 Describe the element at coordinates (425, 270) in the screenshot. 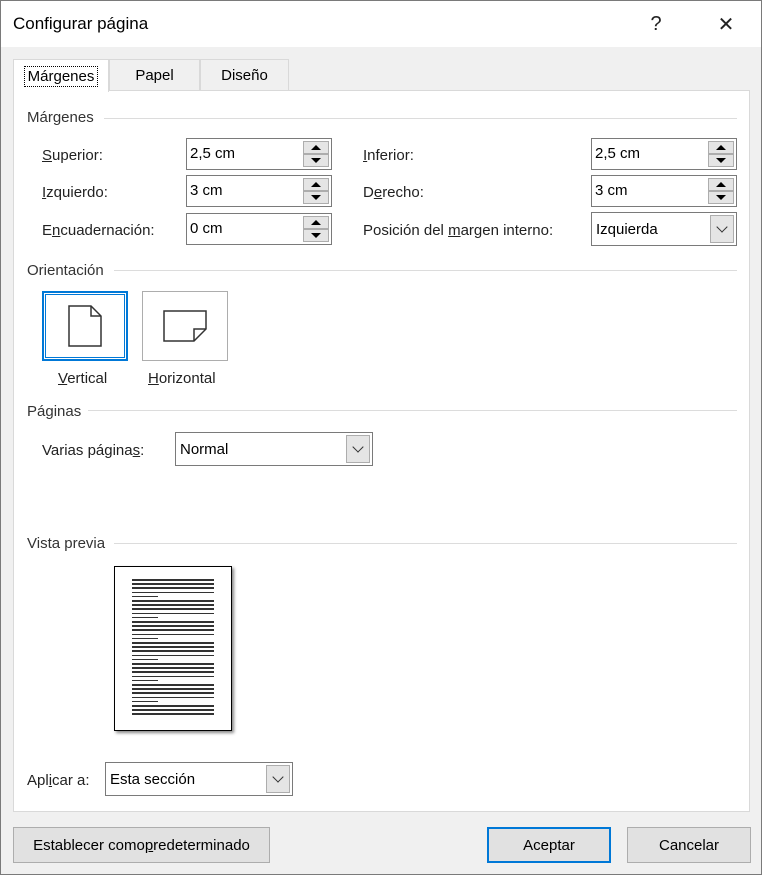

I see `orientation-group-divider` at that location.